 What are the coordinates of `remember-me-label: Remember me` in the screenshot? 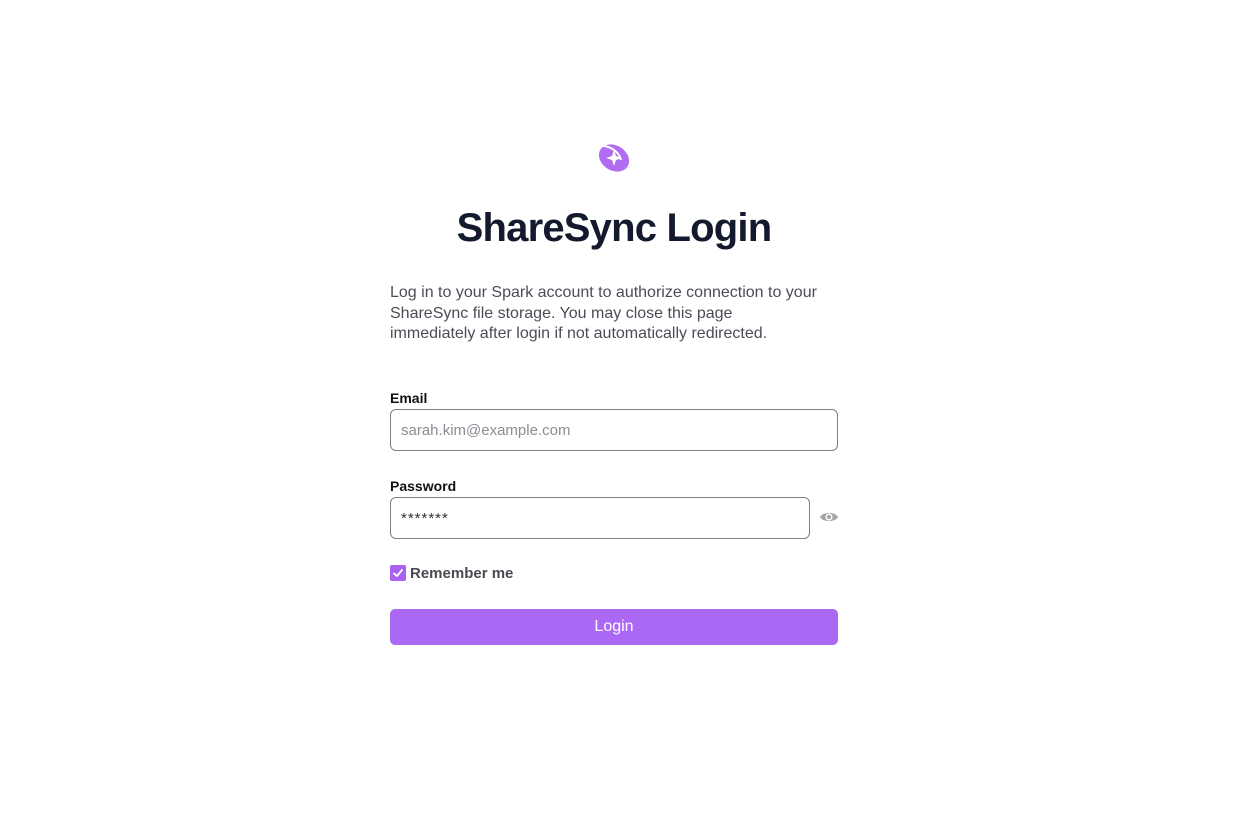 It's located at (462, 573).